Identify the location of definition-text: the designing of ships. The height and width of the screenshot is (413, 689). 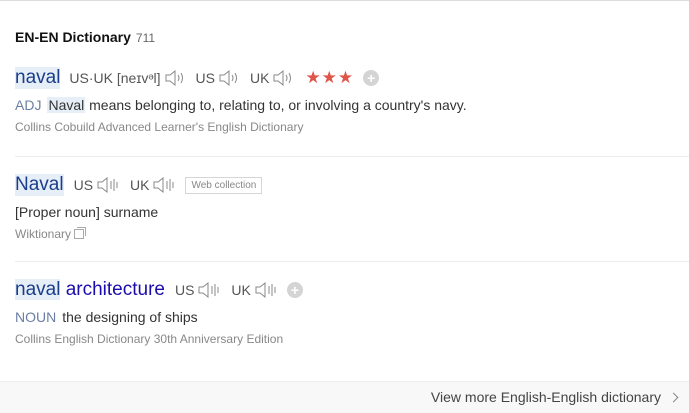
(130, 317).